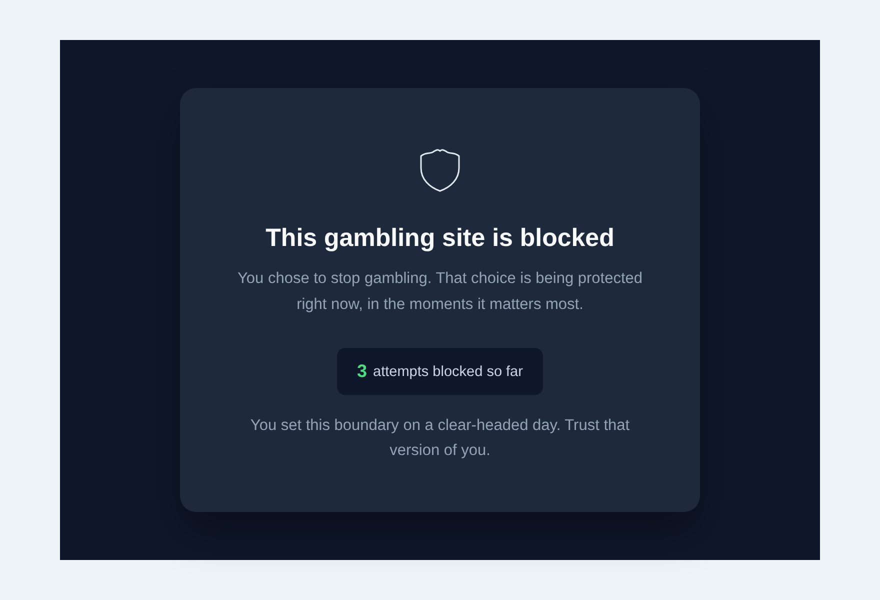 This screenshot has height=600, width=880. What do you see at coordinates (440, 438) in the screenshot?
I see `encouragement-text: You set this boundary on a clear-headed day. Trust that version of you.` at bounding box center [440, 438].